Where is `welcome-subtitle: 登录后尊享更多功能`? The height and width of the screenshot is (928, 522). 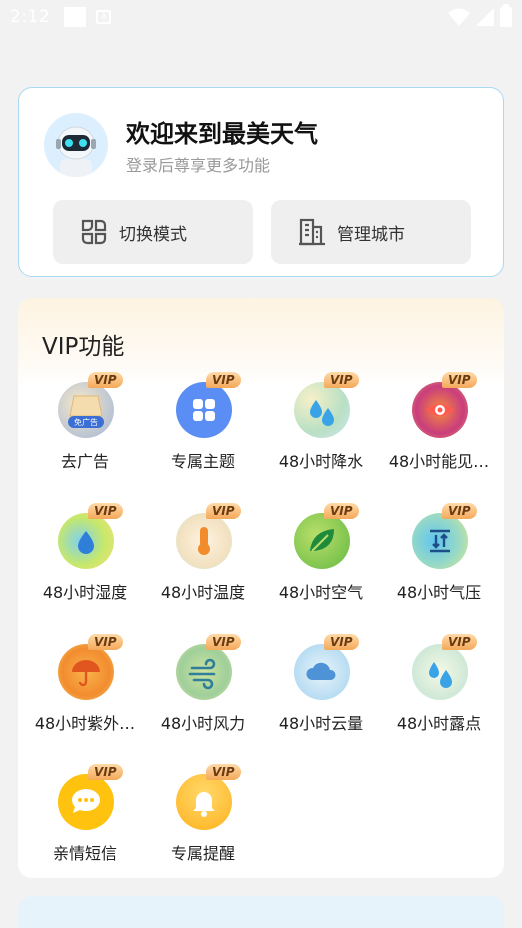
welcome-subtitle: 登录后尊享更多功能 is located at coordinates (198, 164).